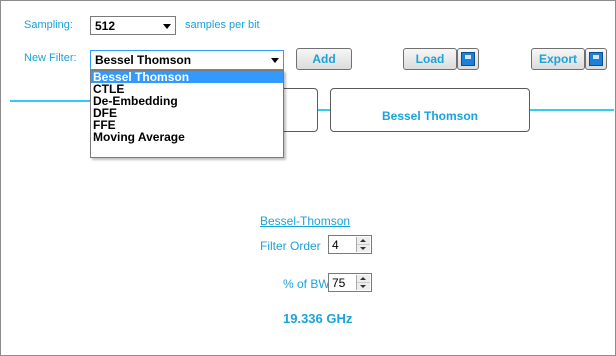 This screenshot has width=616, height=356. What do you see at coordinates (133, 25) in the screenshot?
I see `sampling-select: 512` at bounding box center [133, 25].